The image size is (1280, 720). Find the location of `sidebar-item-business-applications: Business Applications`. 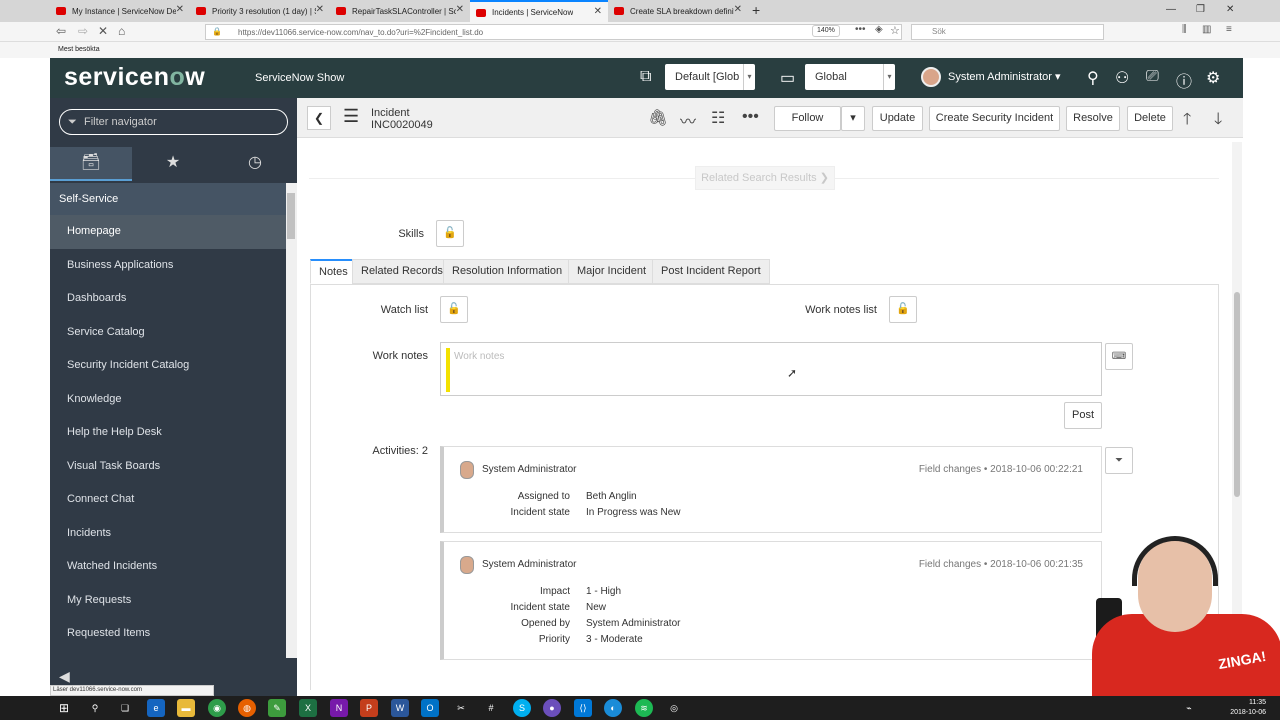

sidebar-item-business-applications: Business Applications is located at coordinates (168, 266).